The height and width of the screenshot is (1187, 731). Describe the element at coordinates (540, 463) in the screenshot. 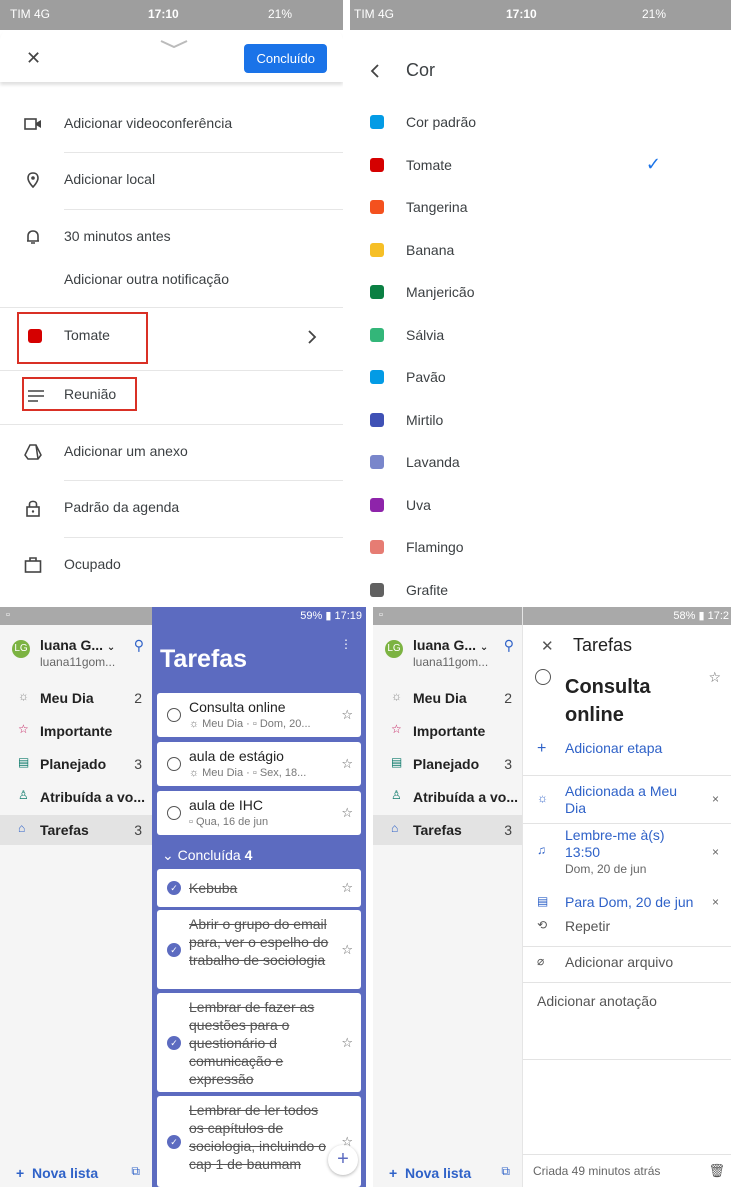

I see `color-option: Lavanda` at that location.